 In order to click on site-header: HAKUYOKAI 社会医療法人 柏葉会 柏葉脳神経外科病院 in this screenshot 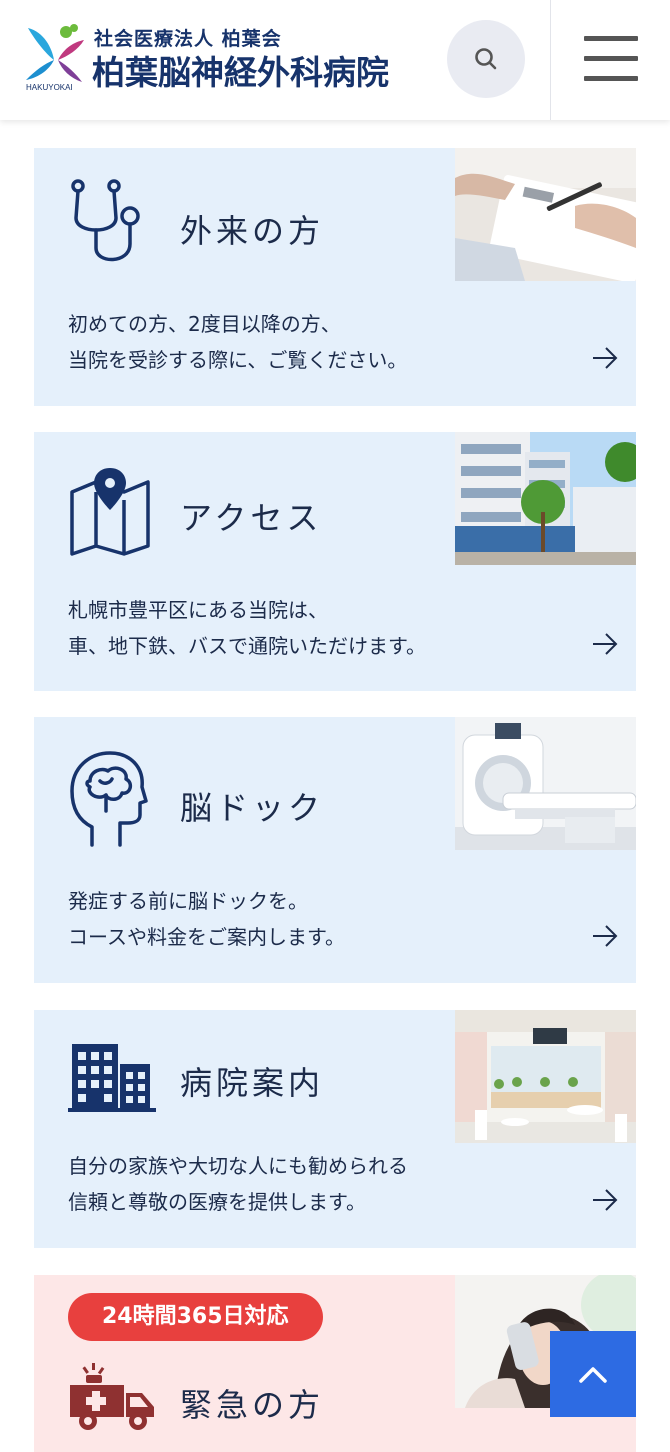, I will do `click(335, 60)`.